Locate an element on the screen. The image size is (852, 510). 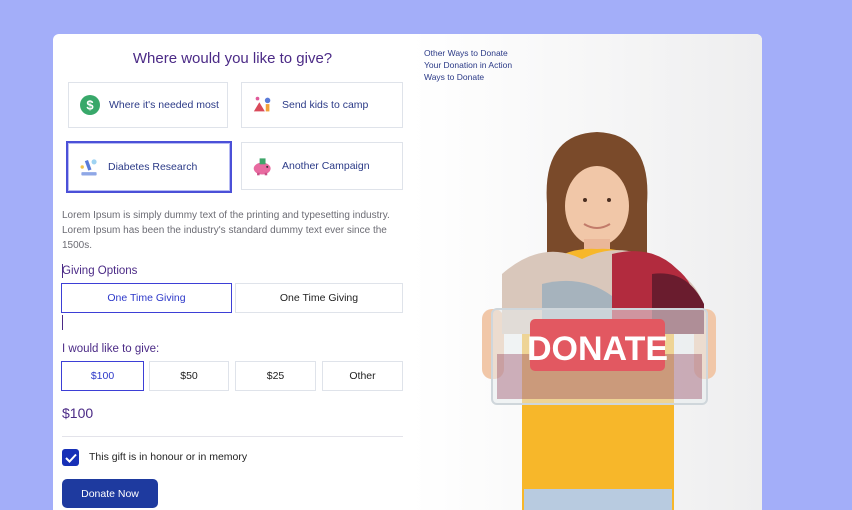
campaign-diabetes-research: Diabetes Research is located at coordinates (149, 167).